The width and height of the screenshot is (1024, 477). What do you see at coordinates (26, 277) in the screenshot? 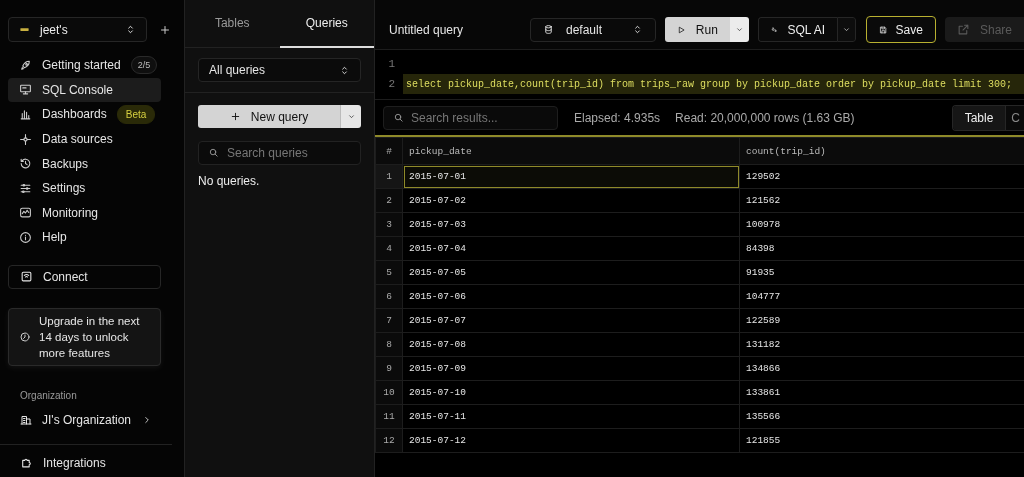
I see `connect-icon` at bounding box center [26, 277].